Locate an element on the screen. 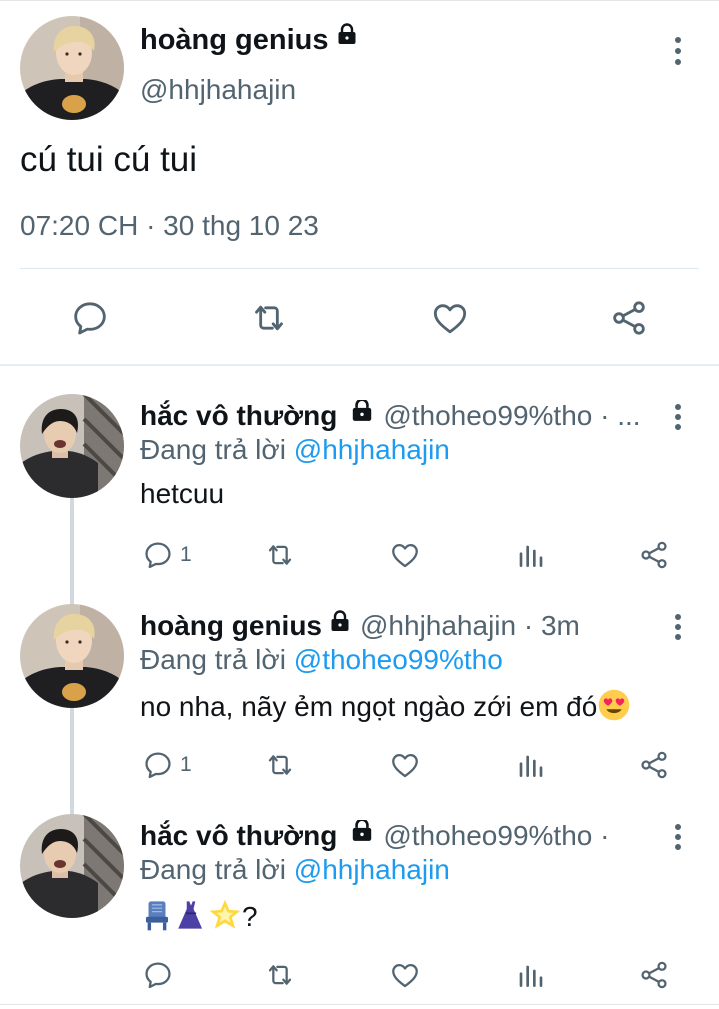 The height and width of the screenshot is (1009, 719). divider is located at coordinates (359, 268).